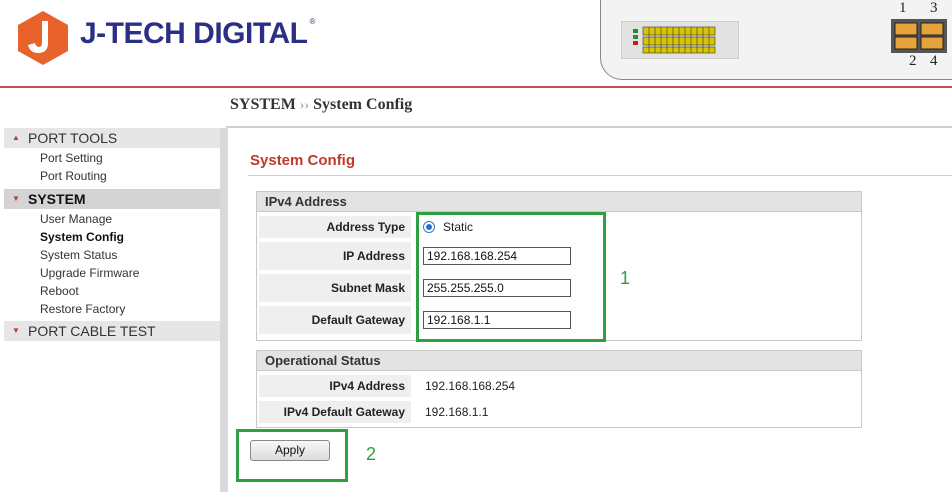 The image size is (952, 492). I want to click on sidebar-section-port-tools: ▲ PORT TOOLS, so click(112, 138).